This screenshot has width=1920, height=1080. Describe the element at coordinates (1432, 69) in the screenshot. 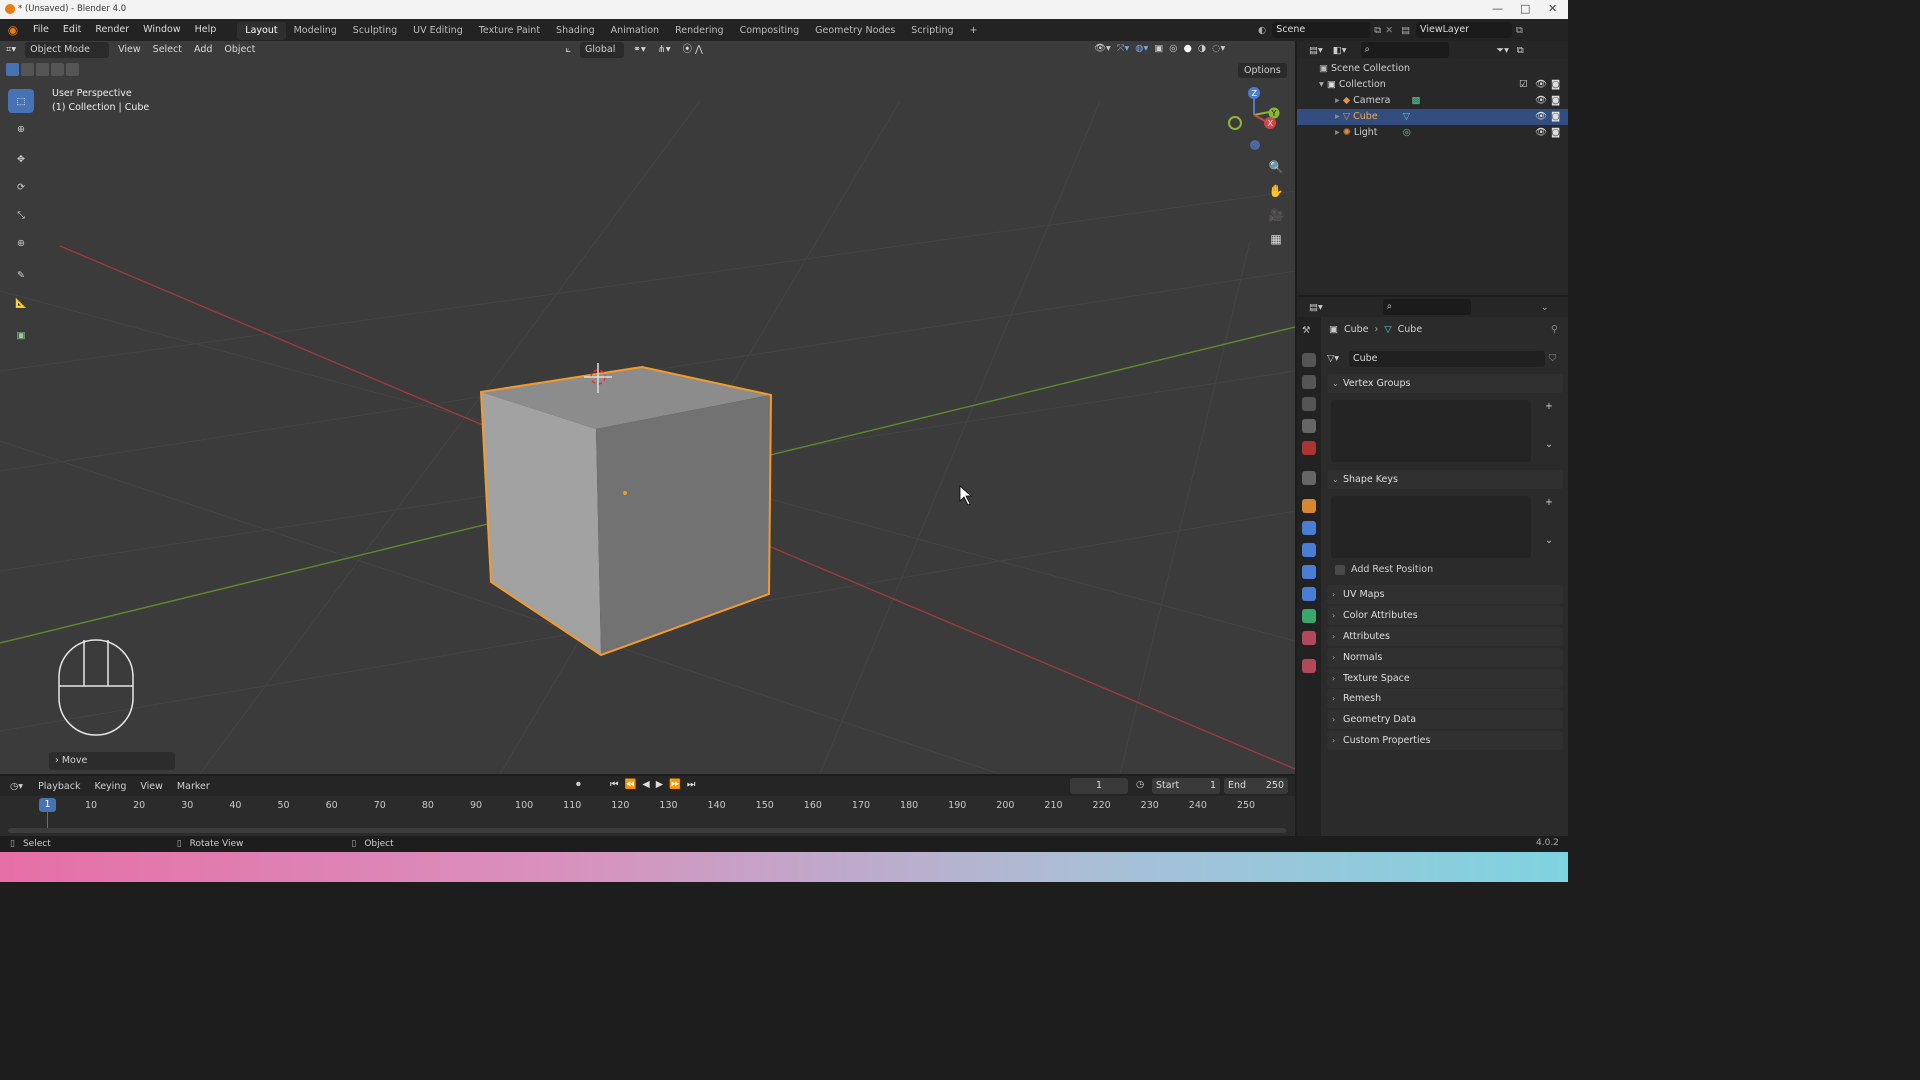

I see `outliner-scene-collection: ▣ Scene Collection` at that location.